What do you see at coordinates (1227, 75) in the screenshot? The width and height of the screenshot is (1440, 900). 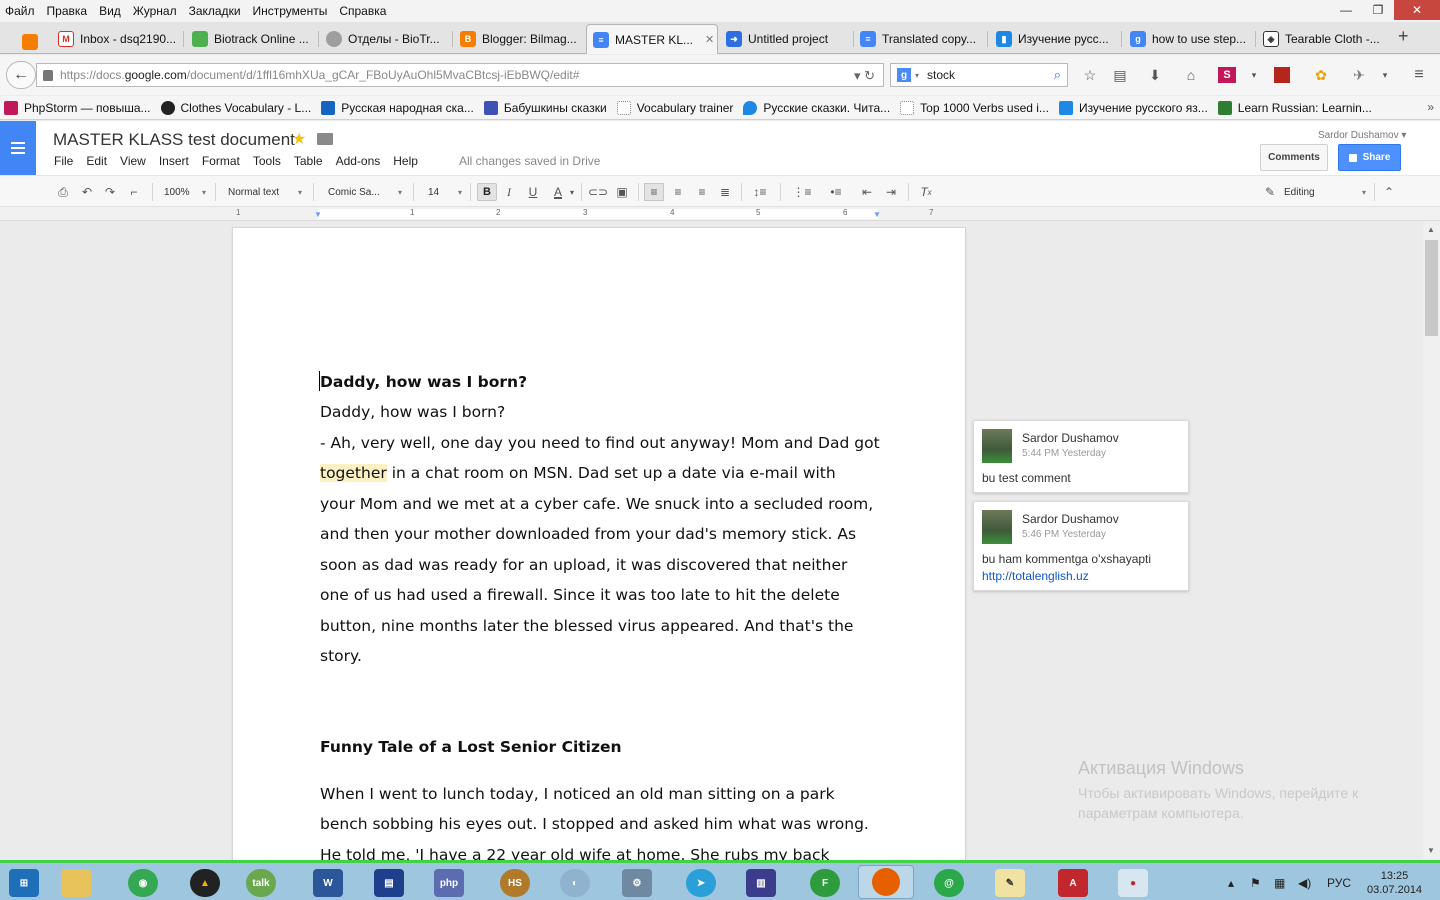 I see `extension-s-icon: S` at bounding box center [1227, 75].